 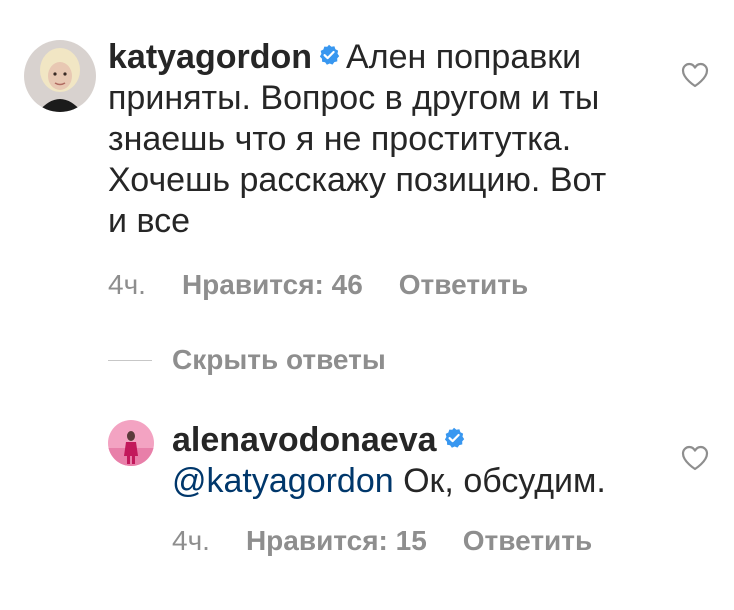 I want to click on reply-text-block: alenavodonaeva @katyagordon Ок, обсудим., so click(x=412, y=461).